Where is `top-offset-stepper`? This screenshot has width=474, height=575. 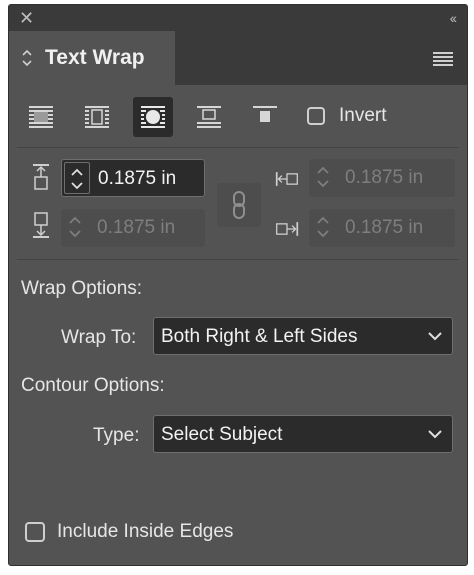 top-offset-stepper is located at coordinates (77, 178).